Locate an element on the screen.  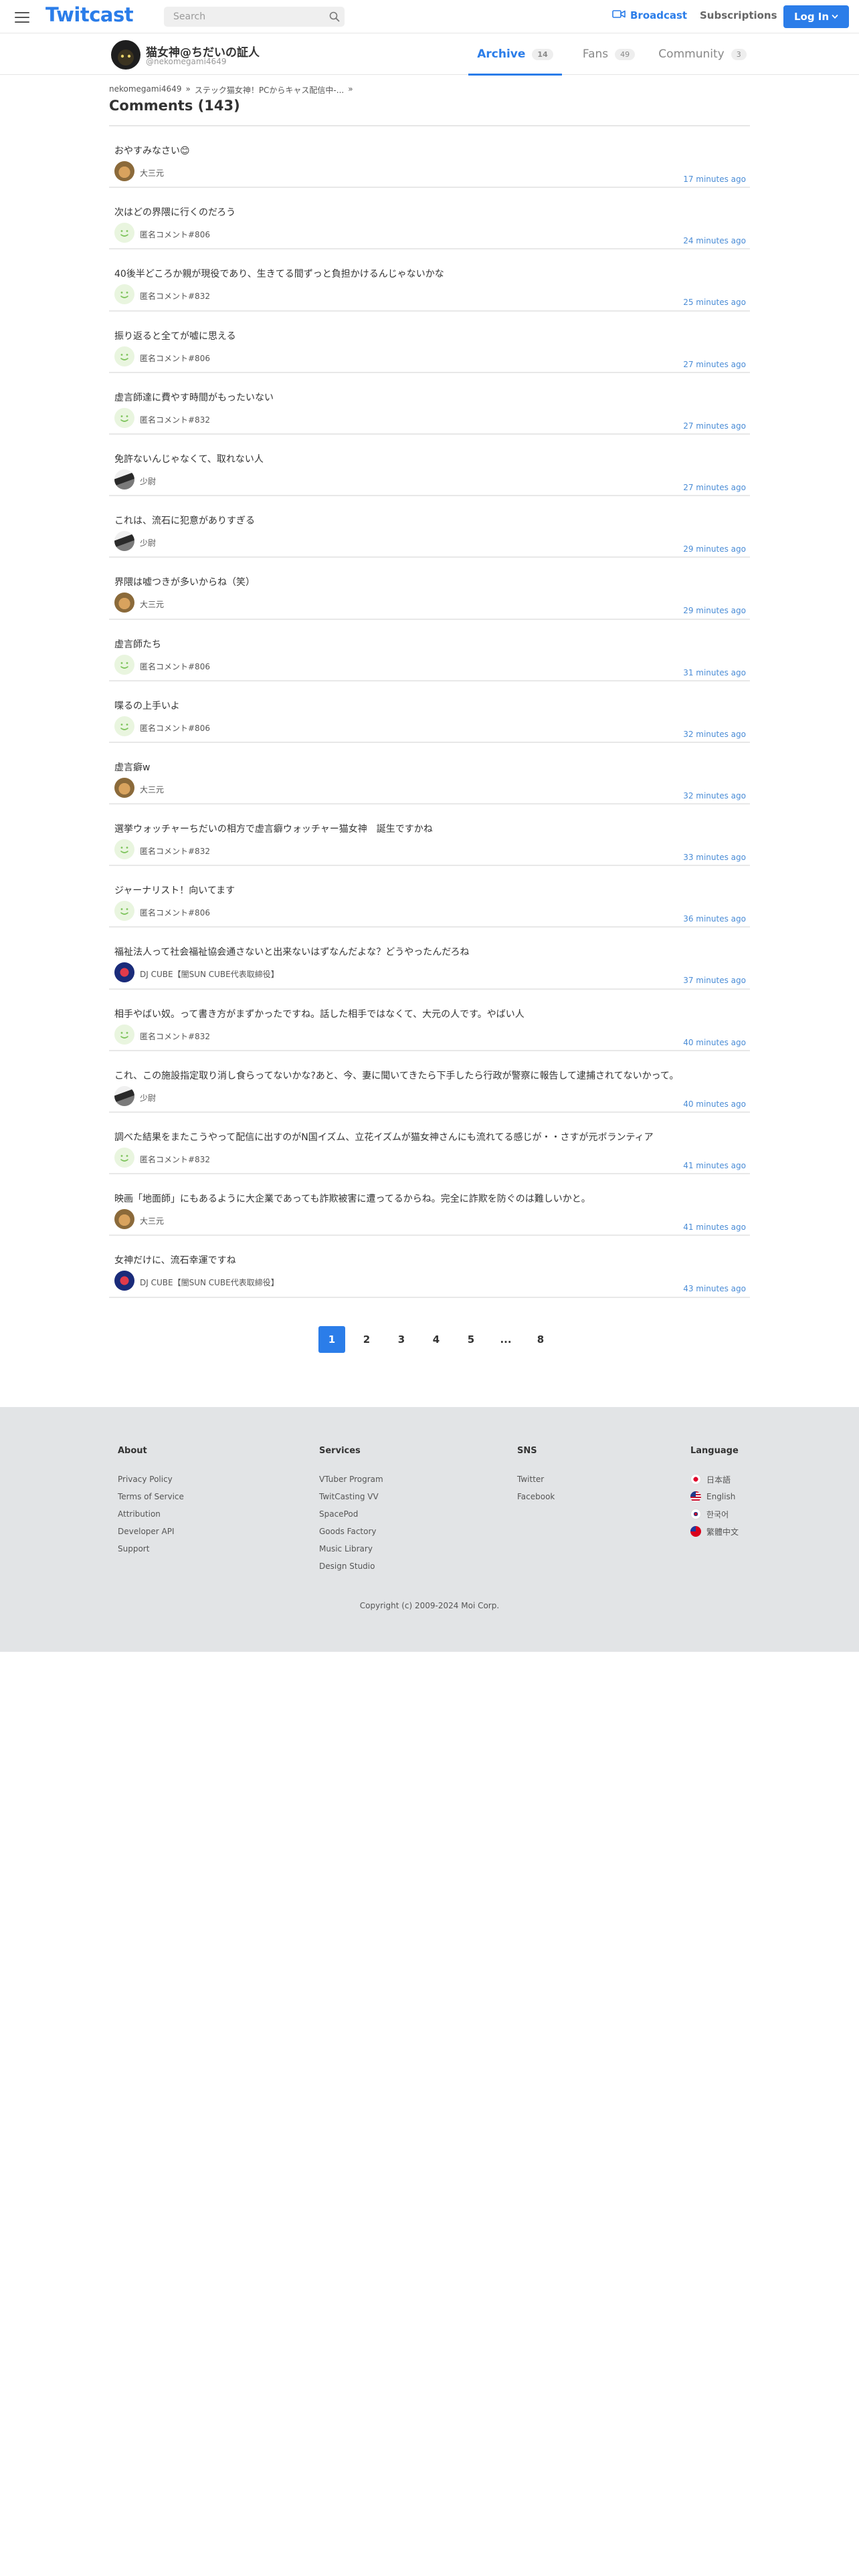
language-traditional-chinese: 繁體中文 is located at coordinates (715, 1532).